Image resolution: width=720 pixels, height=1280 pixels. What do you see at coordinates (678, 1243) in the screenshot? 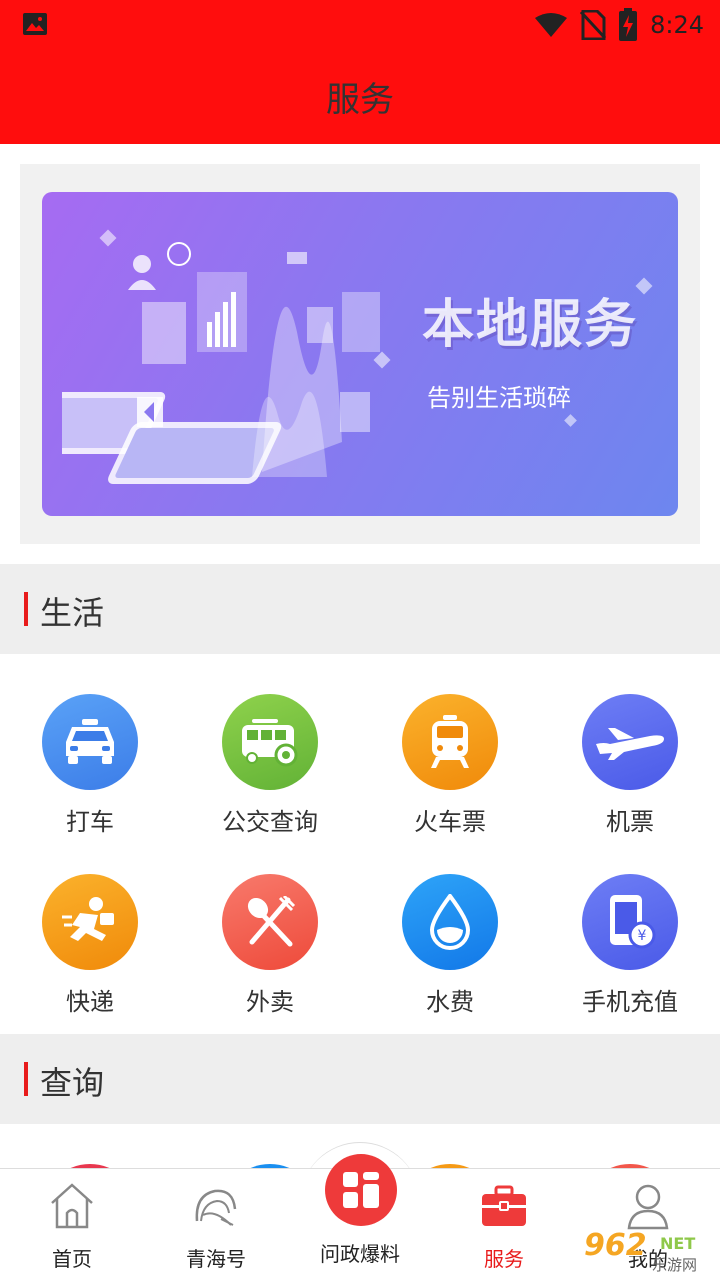
I see `watermark-net: NET` at bounding box center [678, 1243].